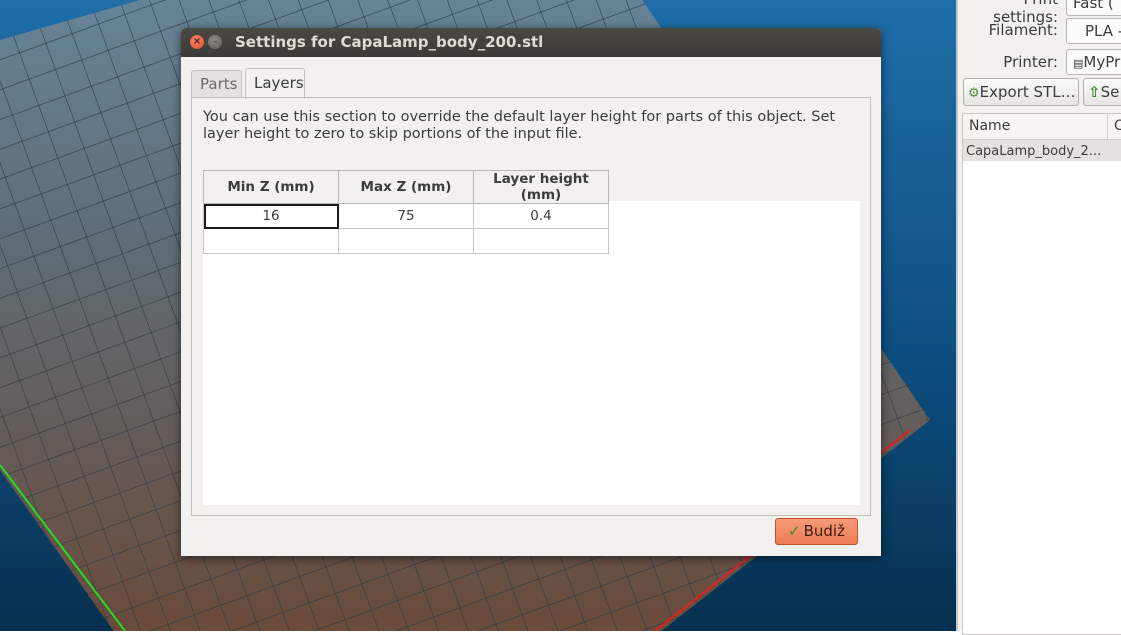 Image resolution: width=1121 pixels, height=635 pixels. Describe the element at coordinates (824, 531) in the screenshot. I see `ok-button-label: Budiž` at that location.